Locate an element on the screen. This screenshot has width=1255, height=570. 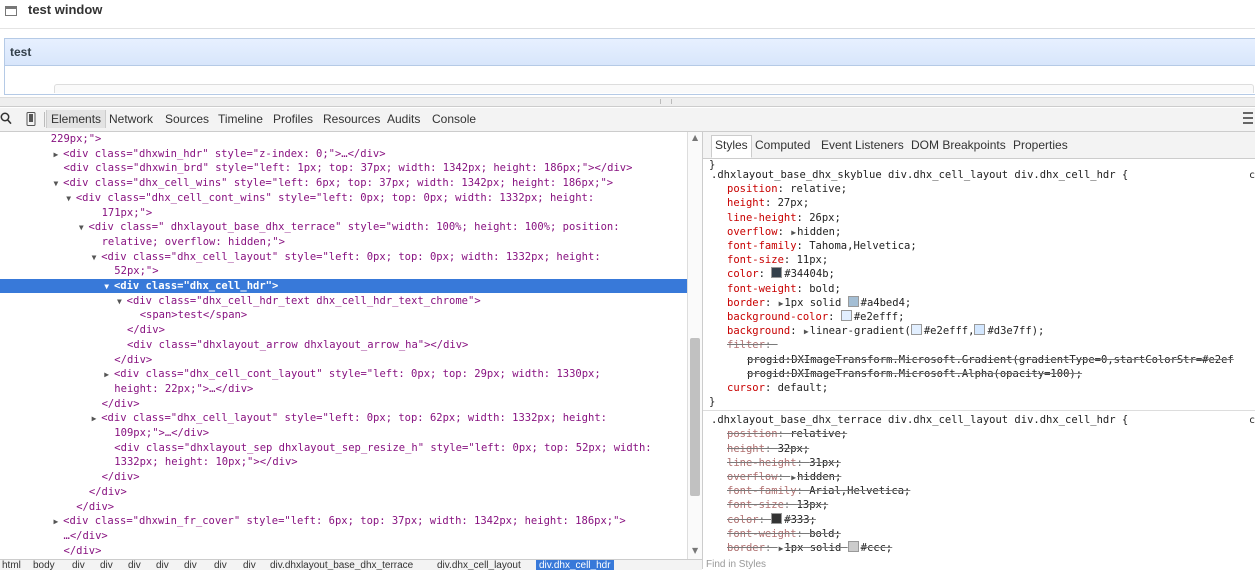
tab-resources: Resources is located at coordinates (351, 119).